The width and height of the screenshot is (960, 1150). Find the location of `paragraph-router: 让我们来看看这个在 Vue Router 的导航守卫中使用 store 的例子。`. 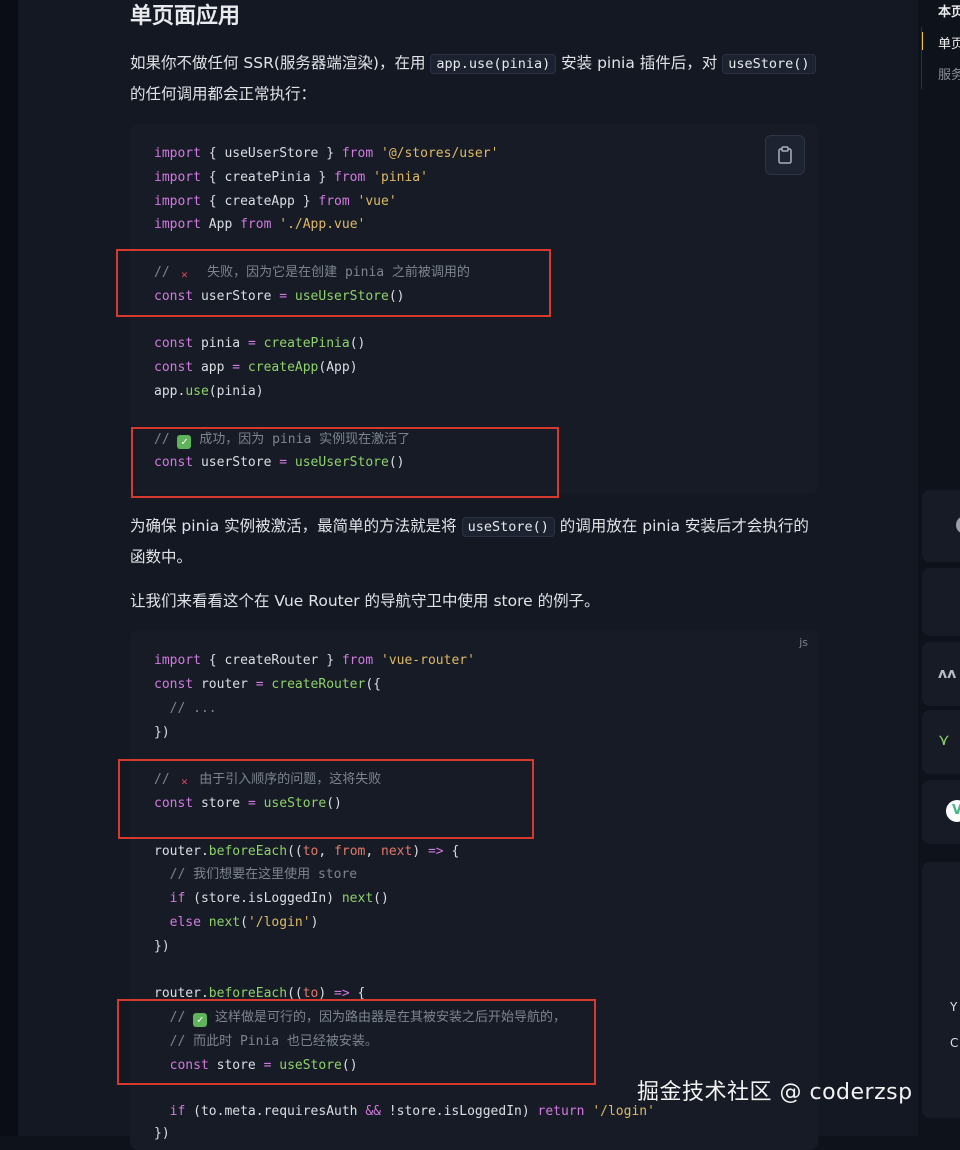

paragraph-router: 让我们来看看这个在 Vue Router 的导航守卫中使用 store 的例子。 is located at coordinates (365, 601).